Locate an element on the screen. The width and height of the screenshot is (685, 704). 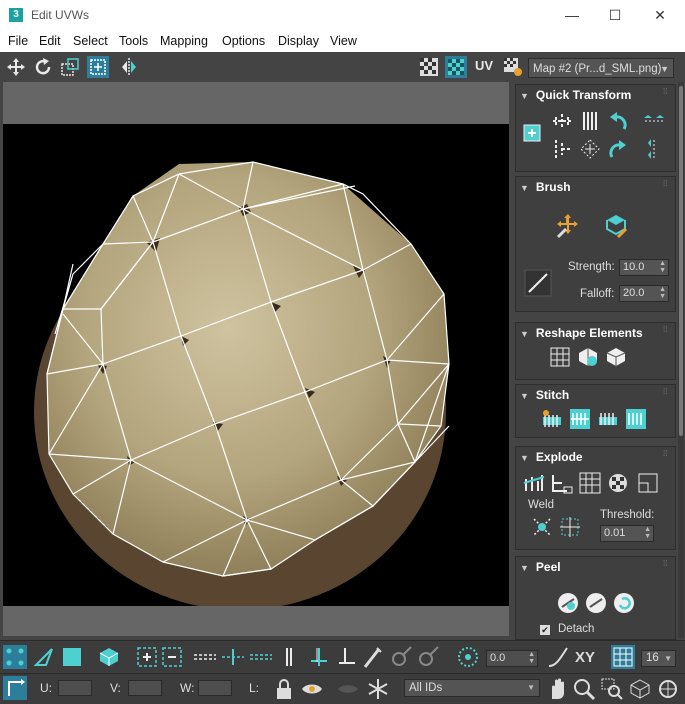
menu-edit: Edit is located at coordinates (50, 41).